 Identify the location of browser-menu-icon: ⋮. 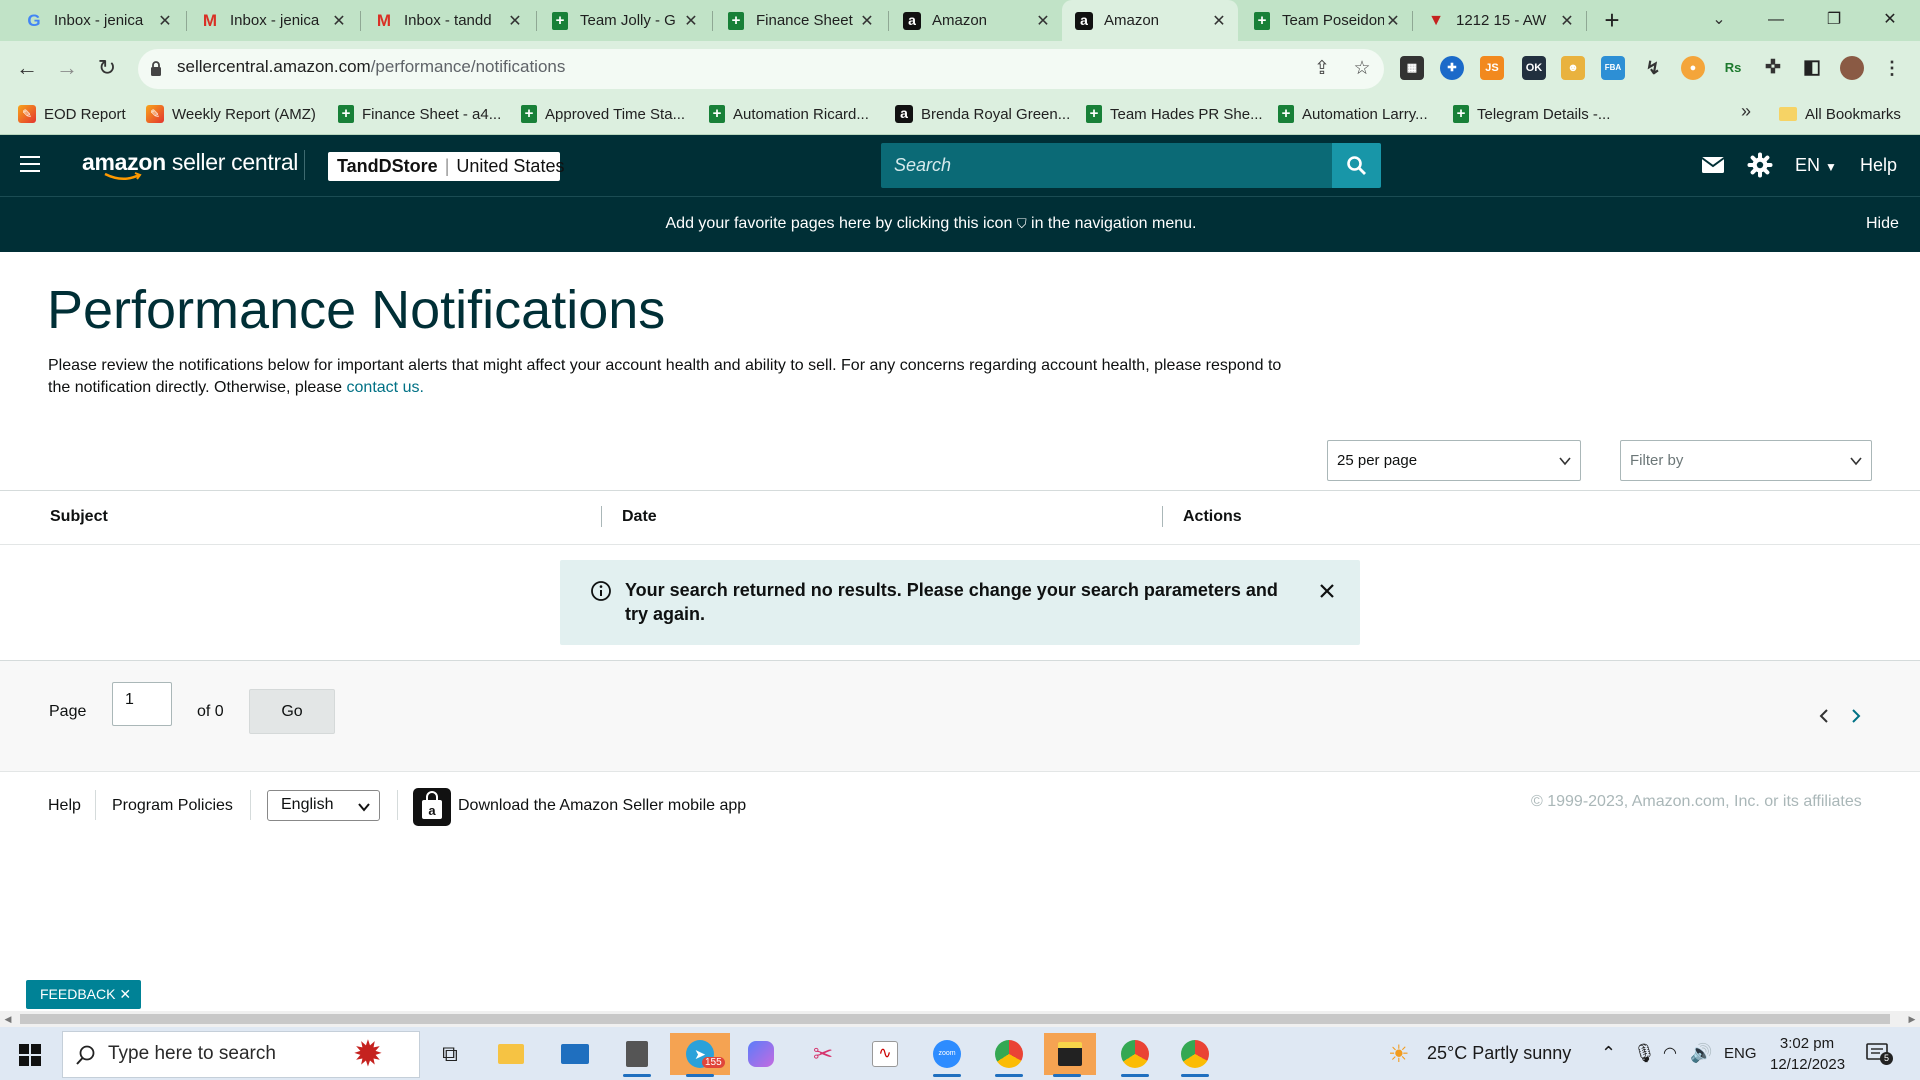
(1892, 68).